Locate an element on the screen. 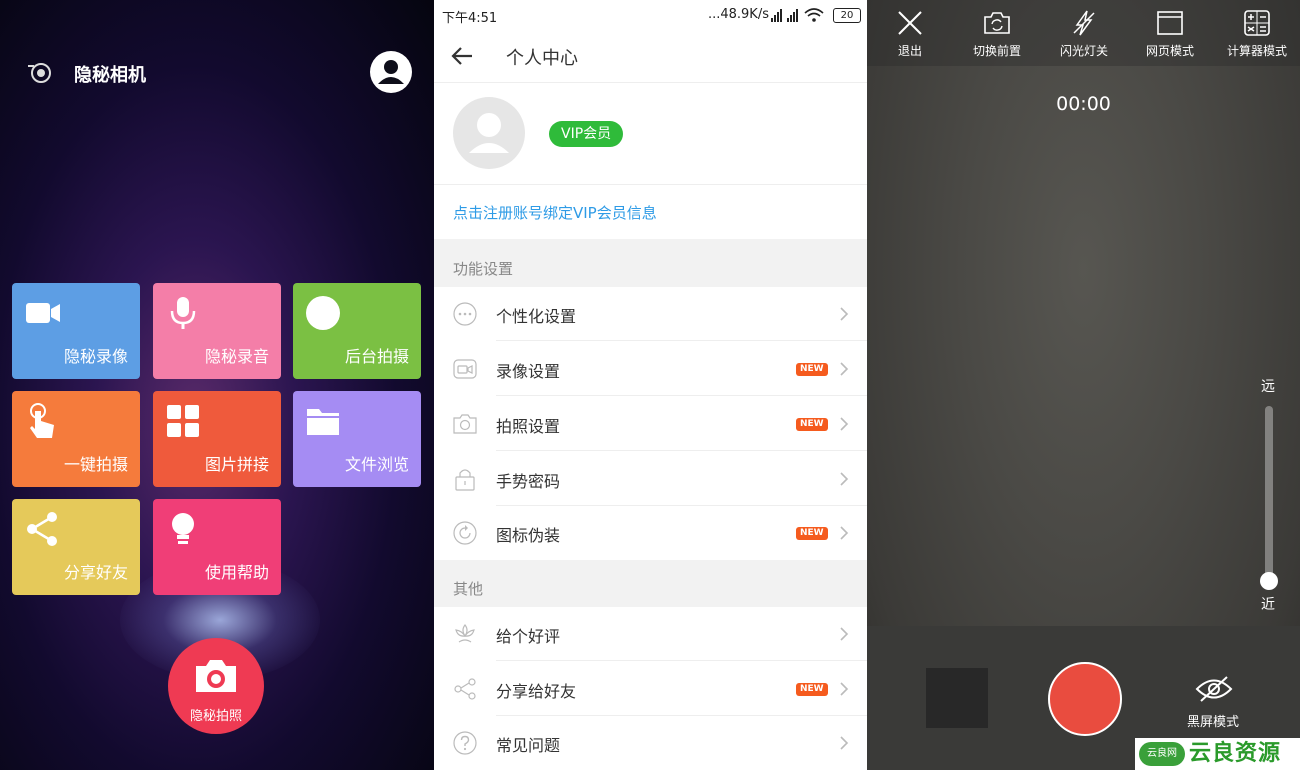 The image size is (1300, 770). tile-one-tap-capture: 一键拍摄 is located at coordinates (76, 439).